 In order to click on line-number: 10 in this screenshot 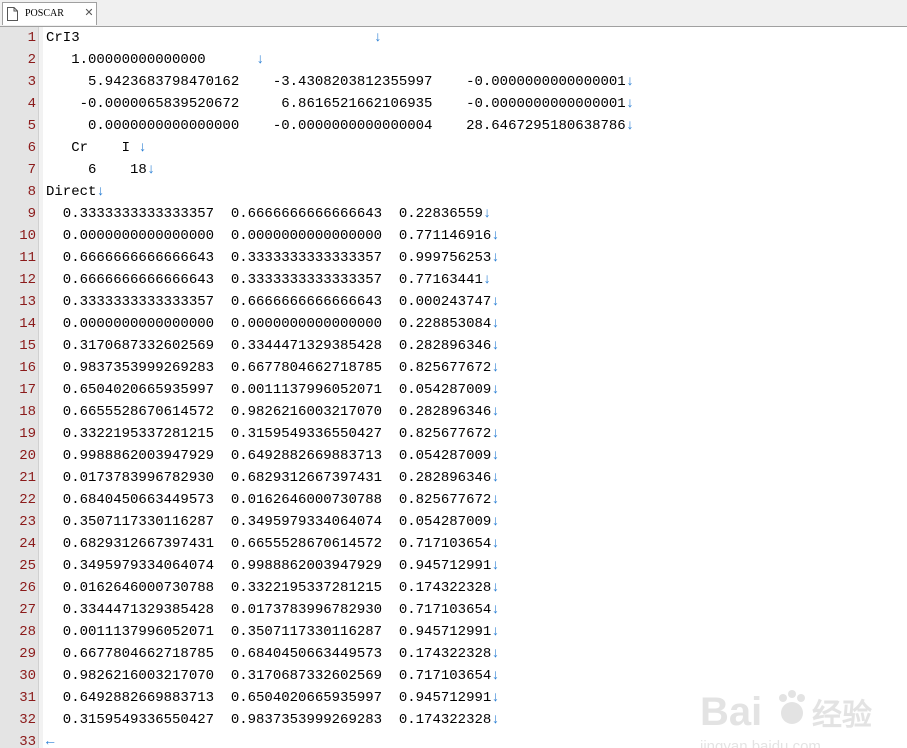, I will do `click(27, 236)`.